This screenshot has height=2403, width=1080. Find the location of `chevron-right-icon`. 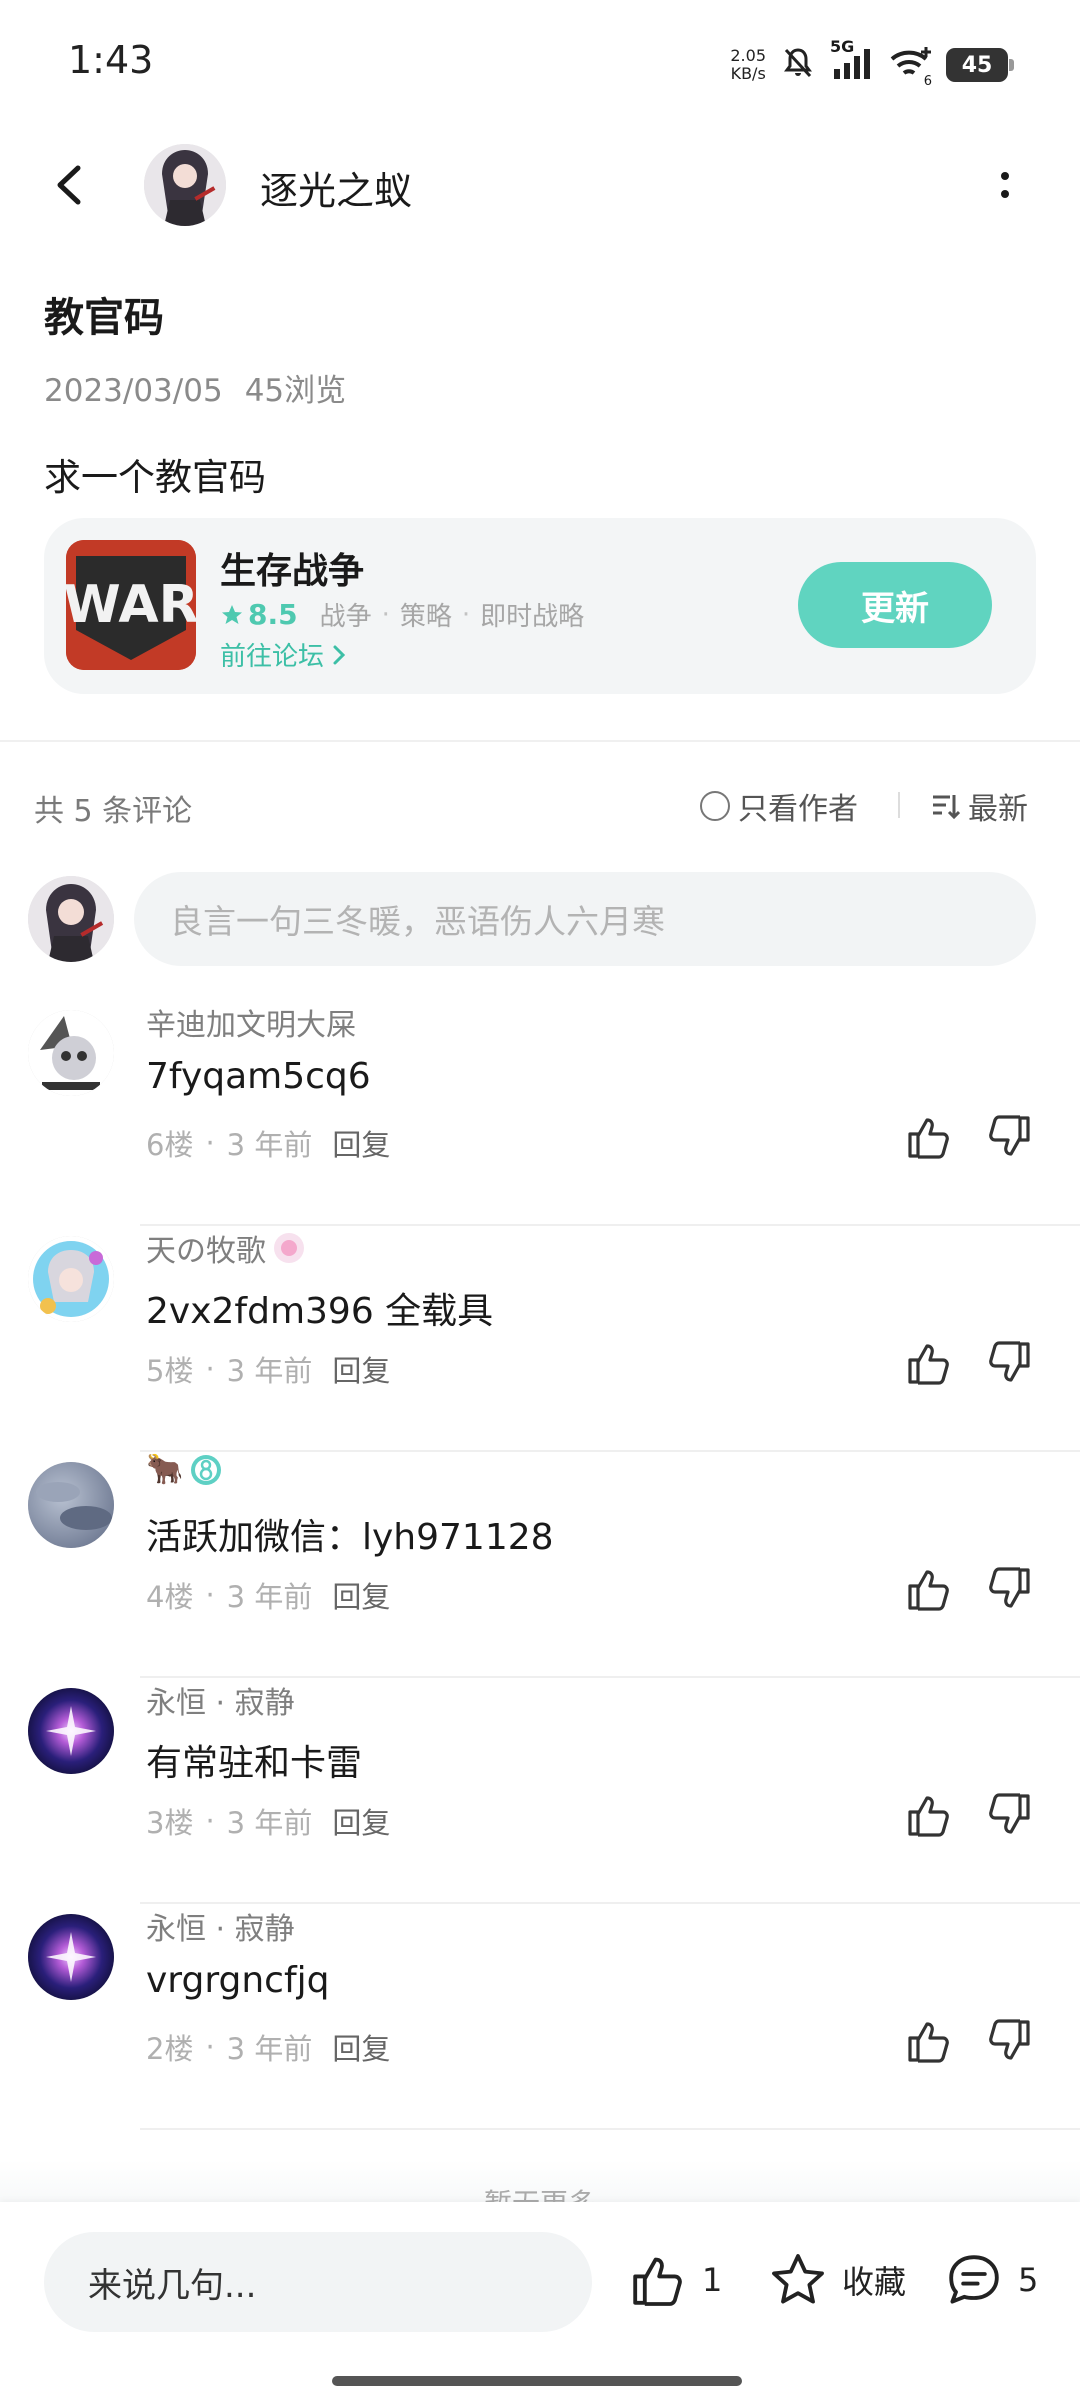

chevron-right-icon is located at coordinates (339, 654).